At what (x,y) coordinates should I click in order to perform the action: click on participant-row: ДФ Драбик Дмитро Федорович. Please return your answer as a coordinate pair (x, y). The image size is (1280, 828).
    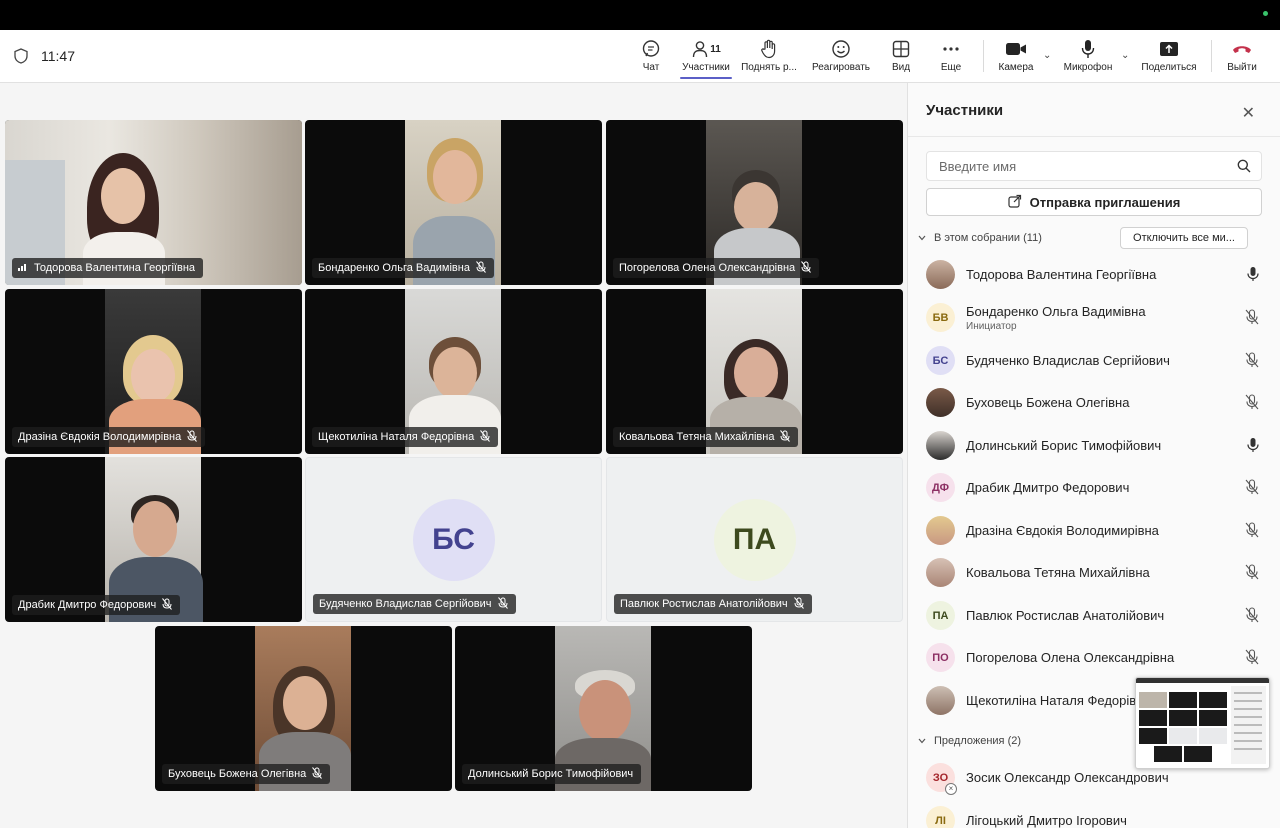
    Looking at the image, I should click on (1098, 489).